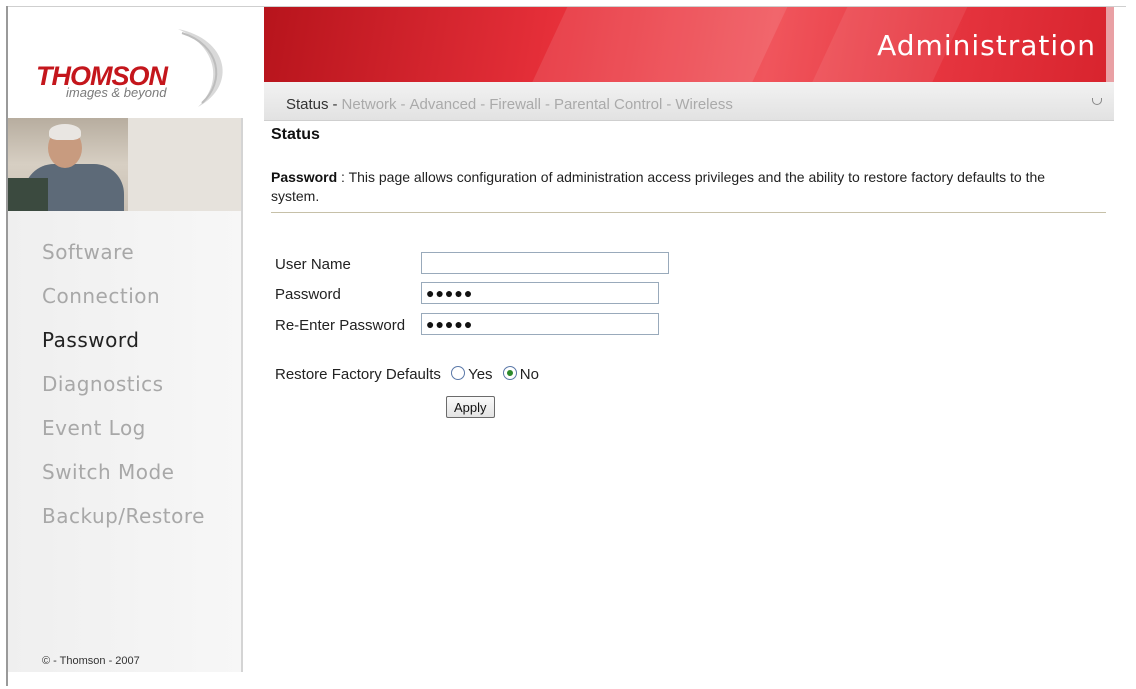  Describe the element at coordinates (358, 374) in the screenshot. I see `restore-defaults-label: Restore Factory Defaults` at that location.